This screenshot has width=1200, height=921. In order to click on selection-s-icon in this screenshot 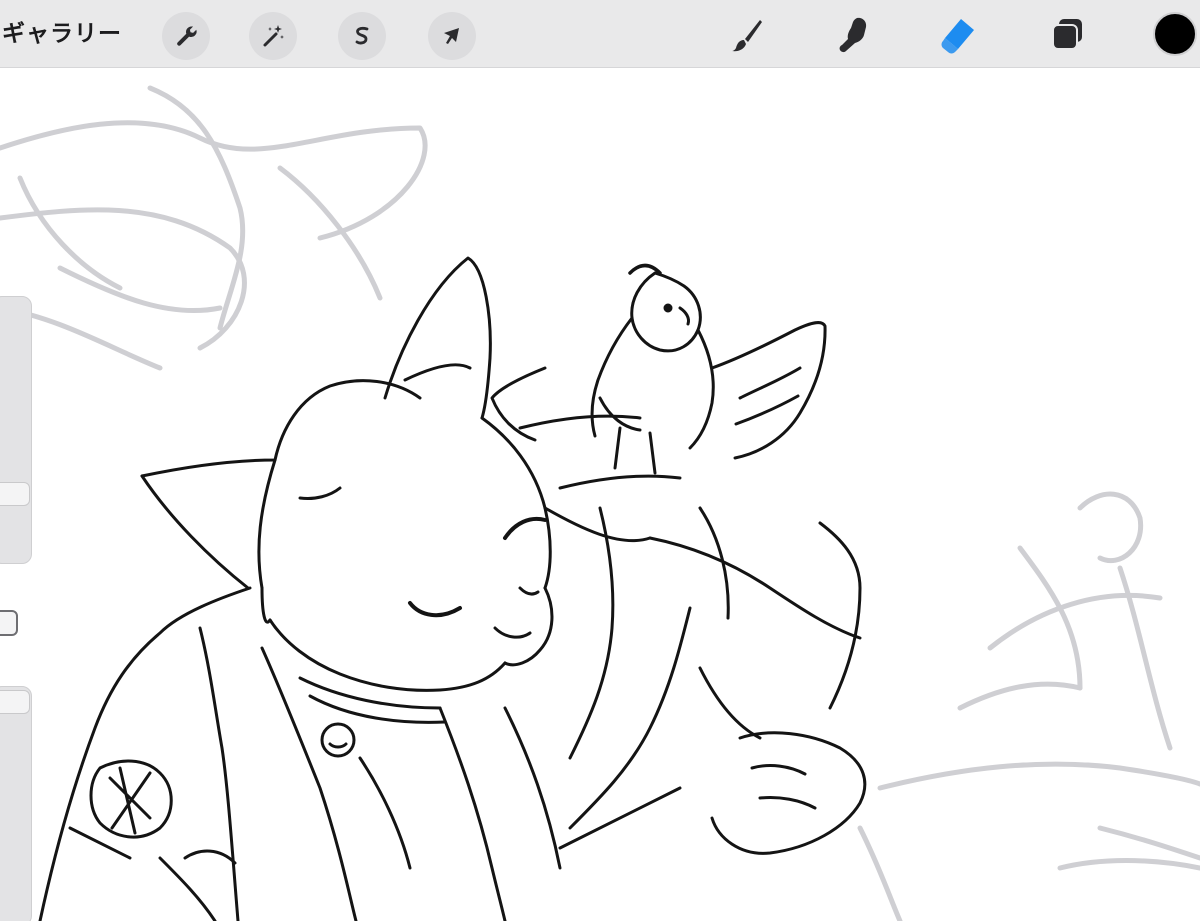, I will do `click(362, 35)`.